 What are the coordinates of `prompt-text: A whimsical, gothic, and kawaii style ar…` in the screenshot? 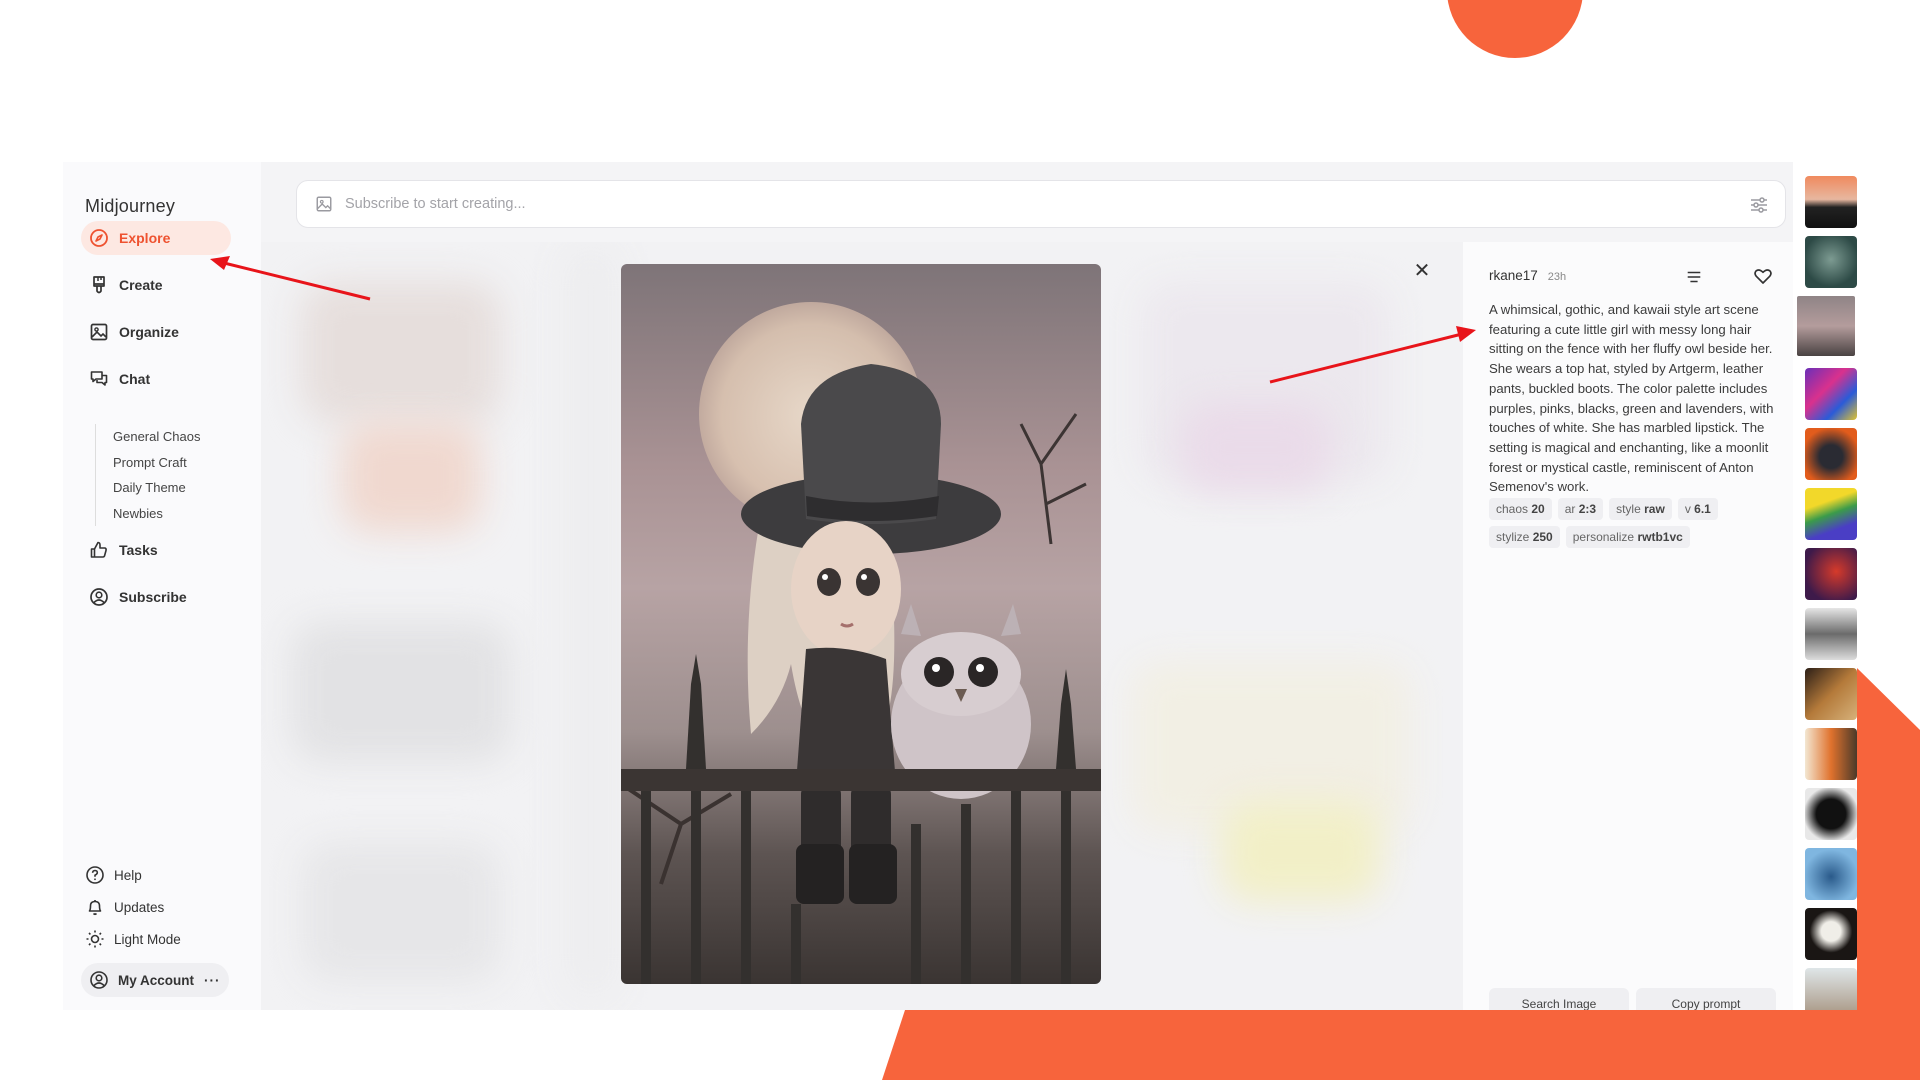 It's located at (1631, 398).